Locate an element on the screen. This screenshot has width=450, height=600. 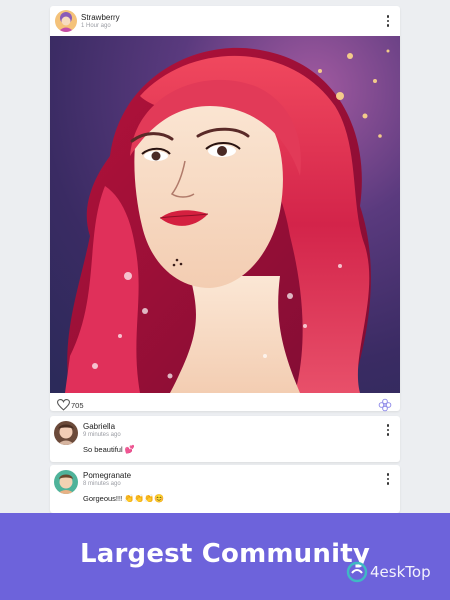
post-time: 1 Hour ago is located at coordinates (96, 26).